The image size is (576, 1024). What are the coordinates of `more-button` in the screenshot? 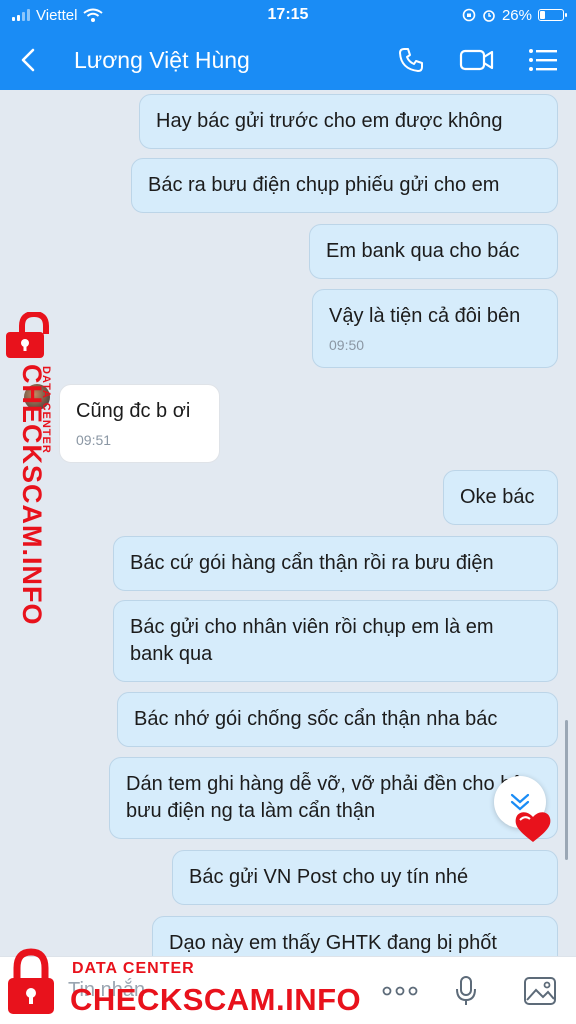 It's located at (400, 991).